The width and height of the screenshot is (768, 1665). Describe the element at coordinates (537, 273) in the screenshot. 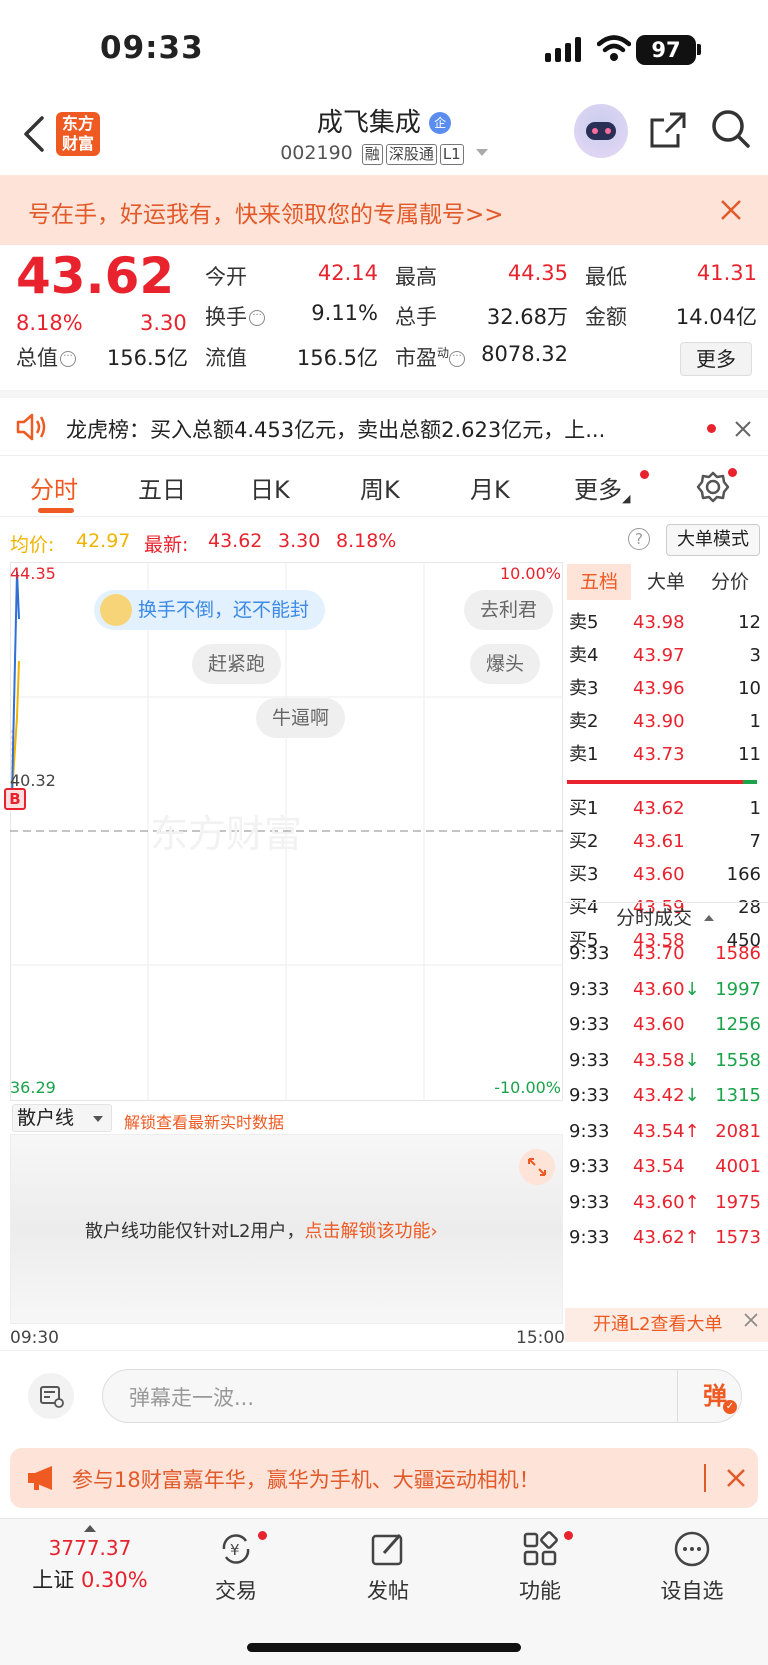

I see `high-value: 44.35` at that location.